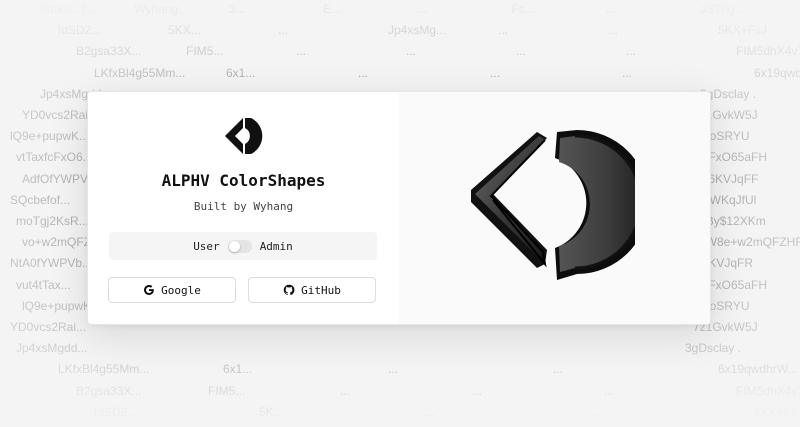  Describe the element at coordinates (149, 289) in the screenshot. I see `google-icon` at that location.